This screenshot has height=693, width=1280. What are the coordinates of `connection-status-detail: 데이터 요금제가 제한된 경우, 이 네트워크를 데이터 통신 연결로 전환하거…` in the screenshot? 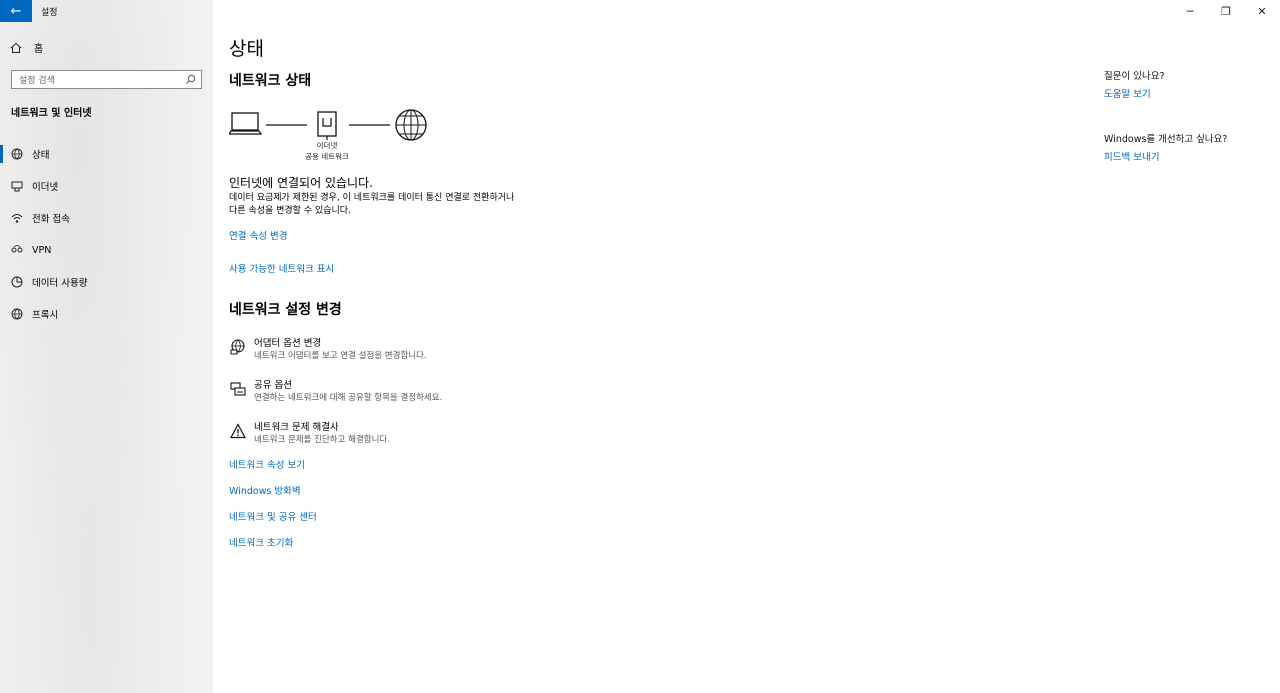 It's located at (372, 204).